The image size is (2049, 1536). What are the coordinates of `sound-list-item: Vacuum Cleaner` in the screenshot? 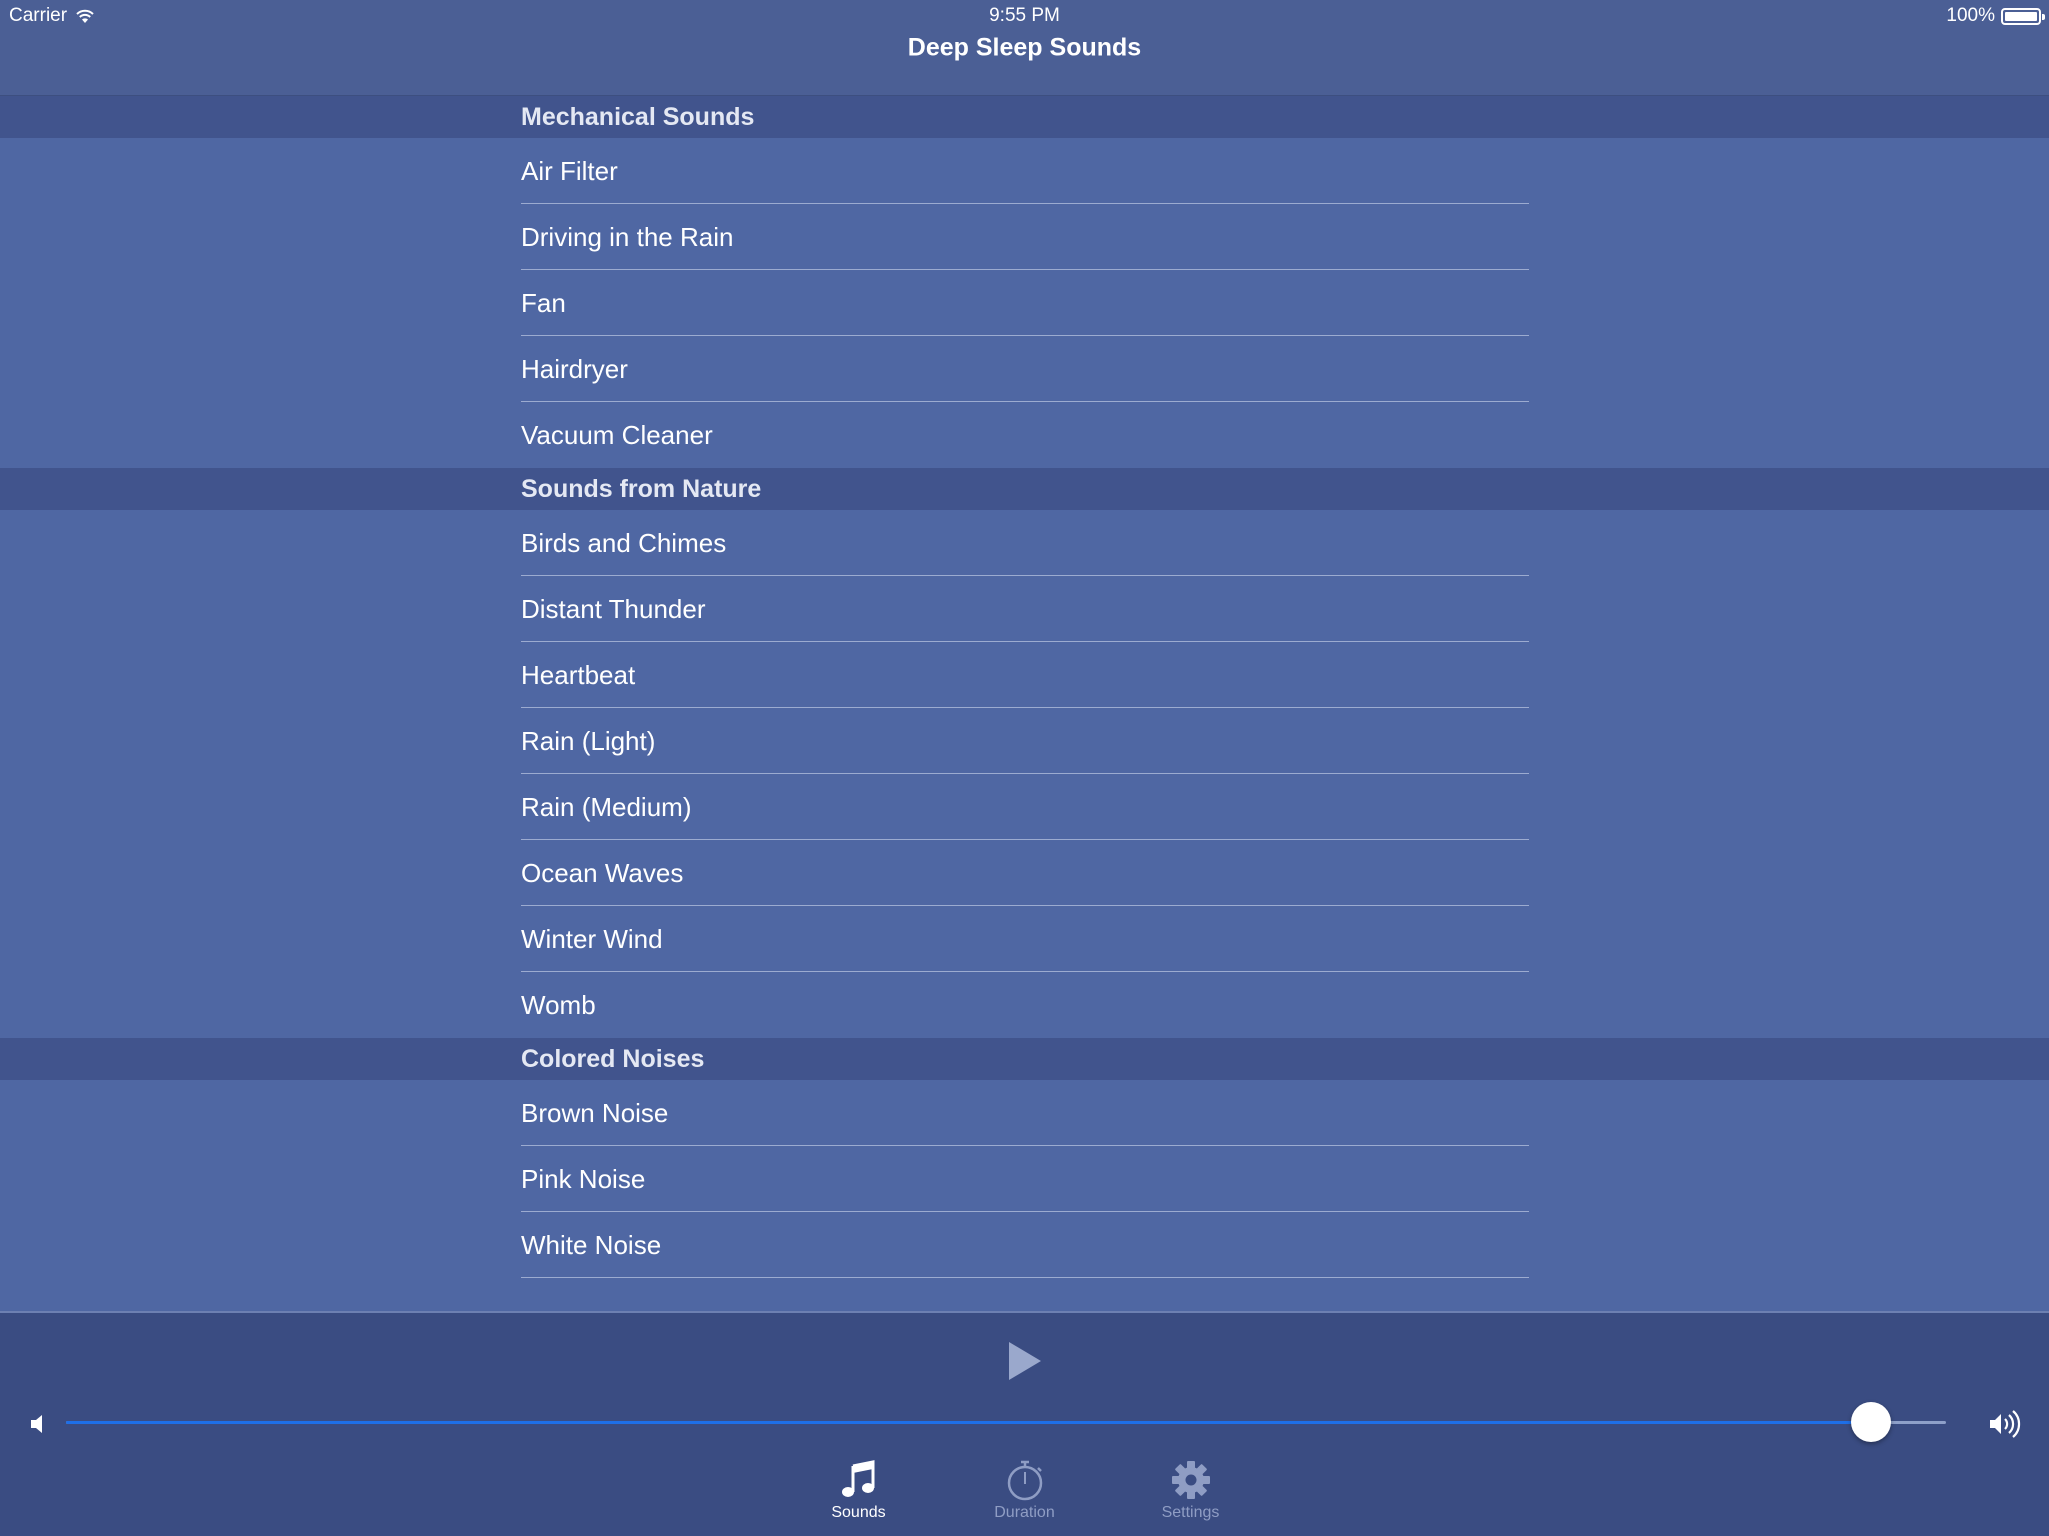 It's located at (1024, 435).